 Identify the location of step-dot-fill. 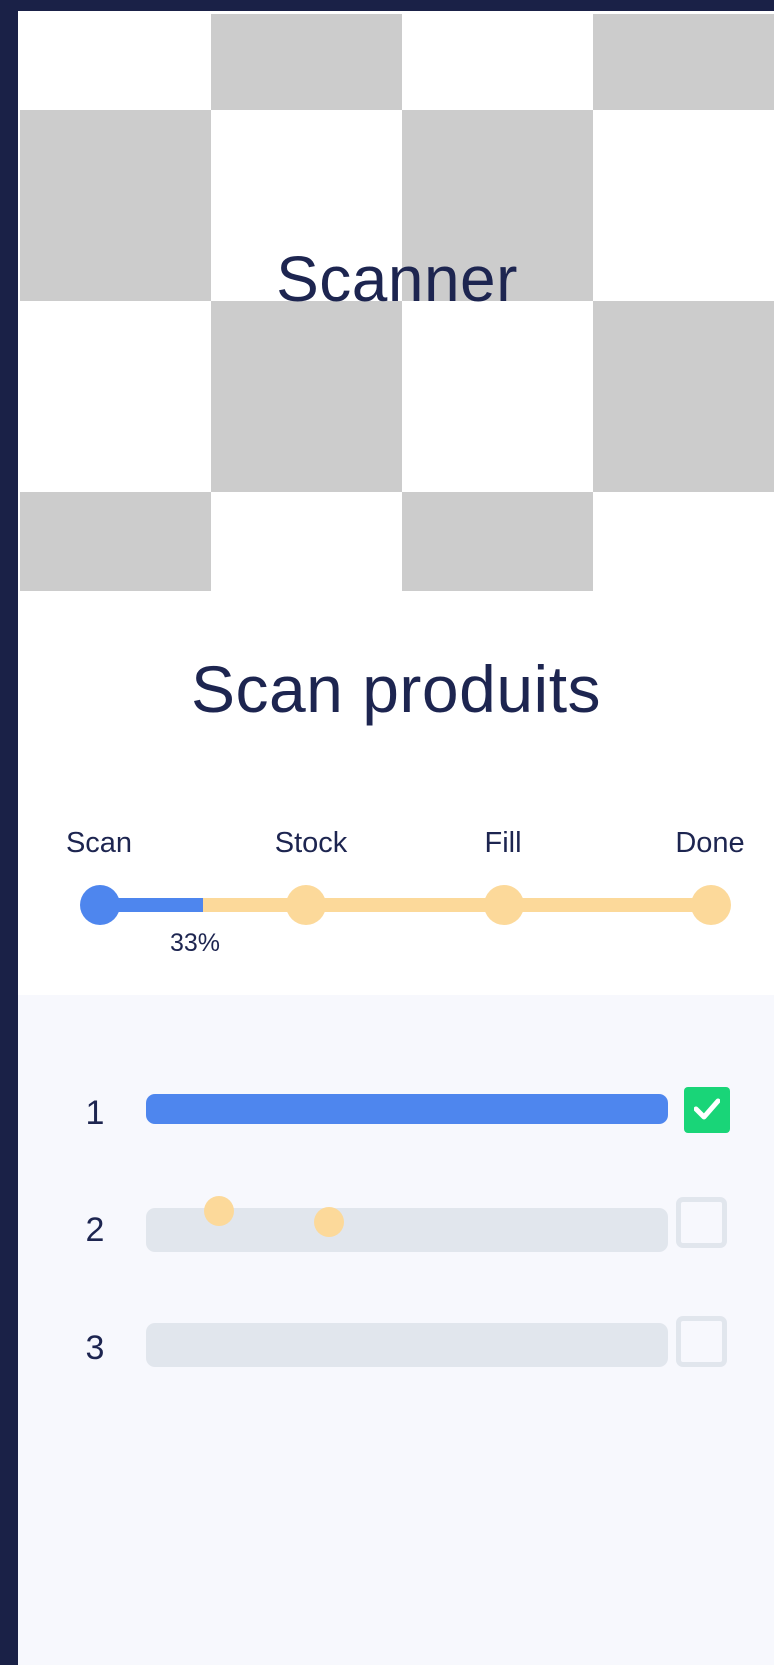
(504, 905).